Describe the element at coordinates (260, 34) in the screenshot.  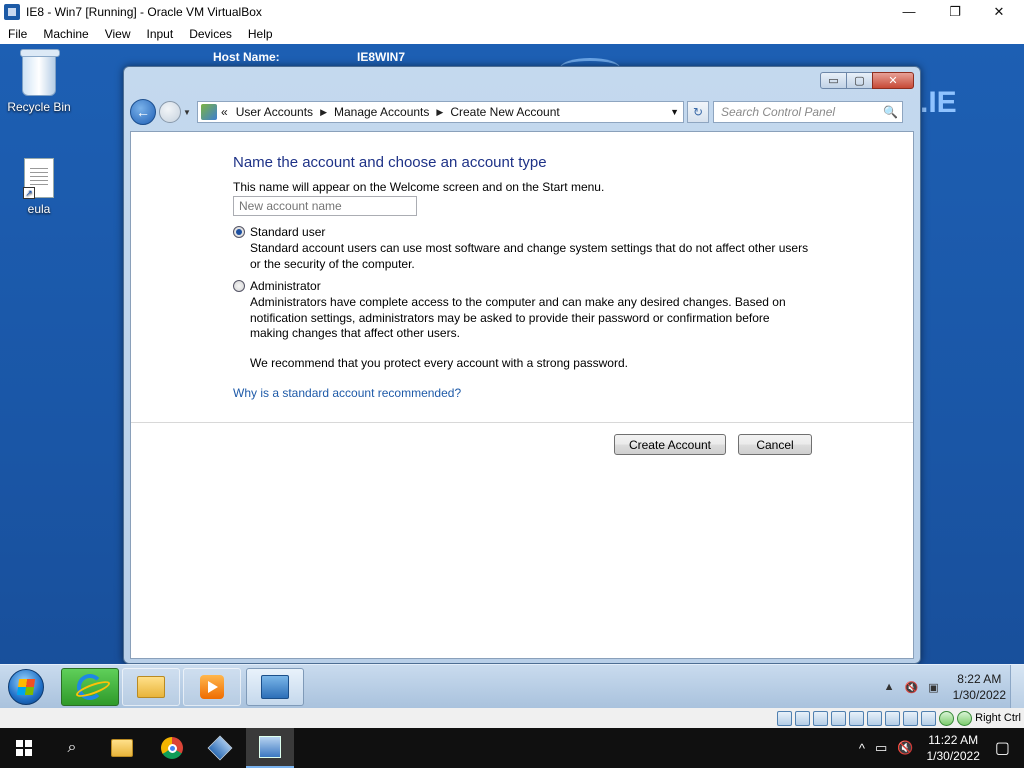
I see `menu-help: Help` at that location.